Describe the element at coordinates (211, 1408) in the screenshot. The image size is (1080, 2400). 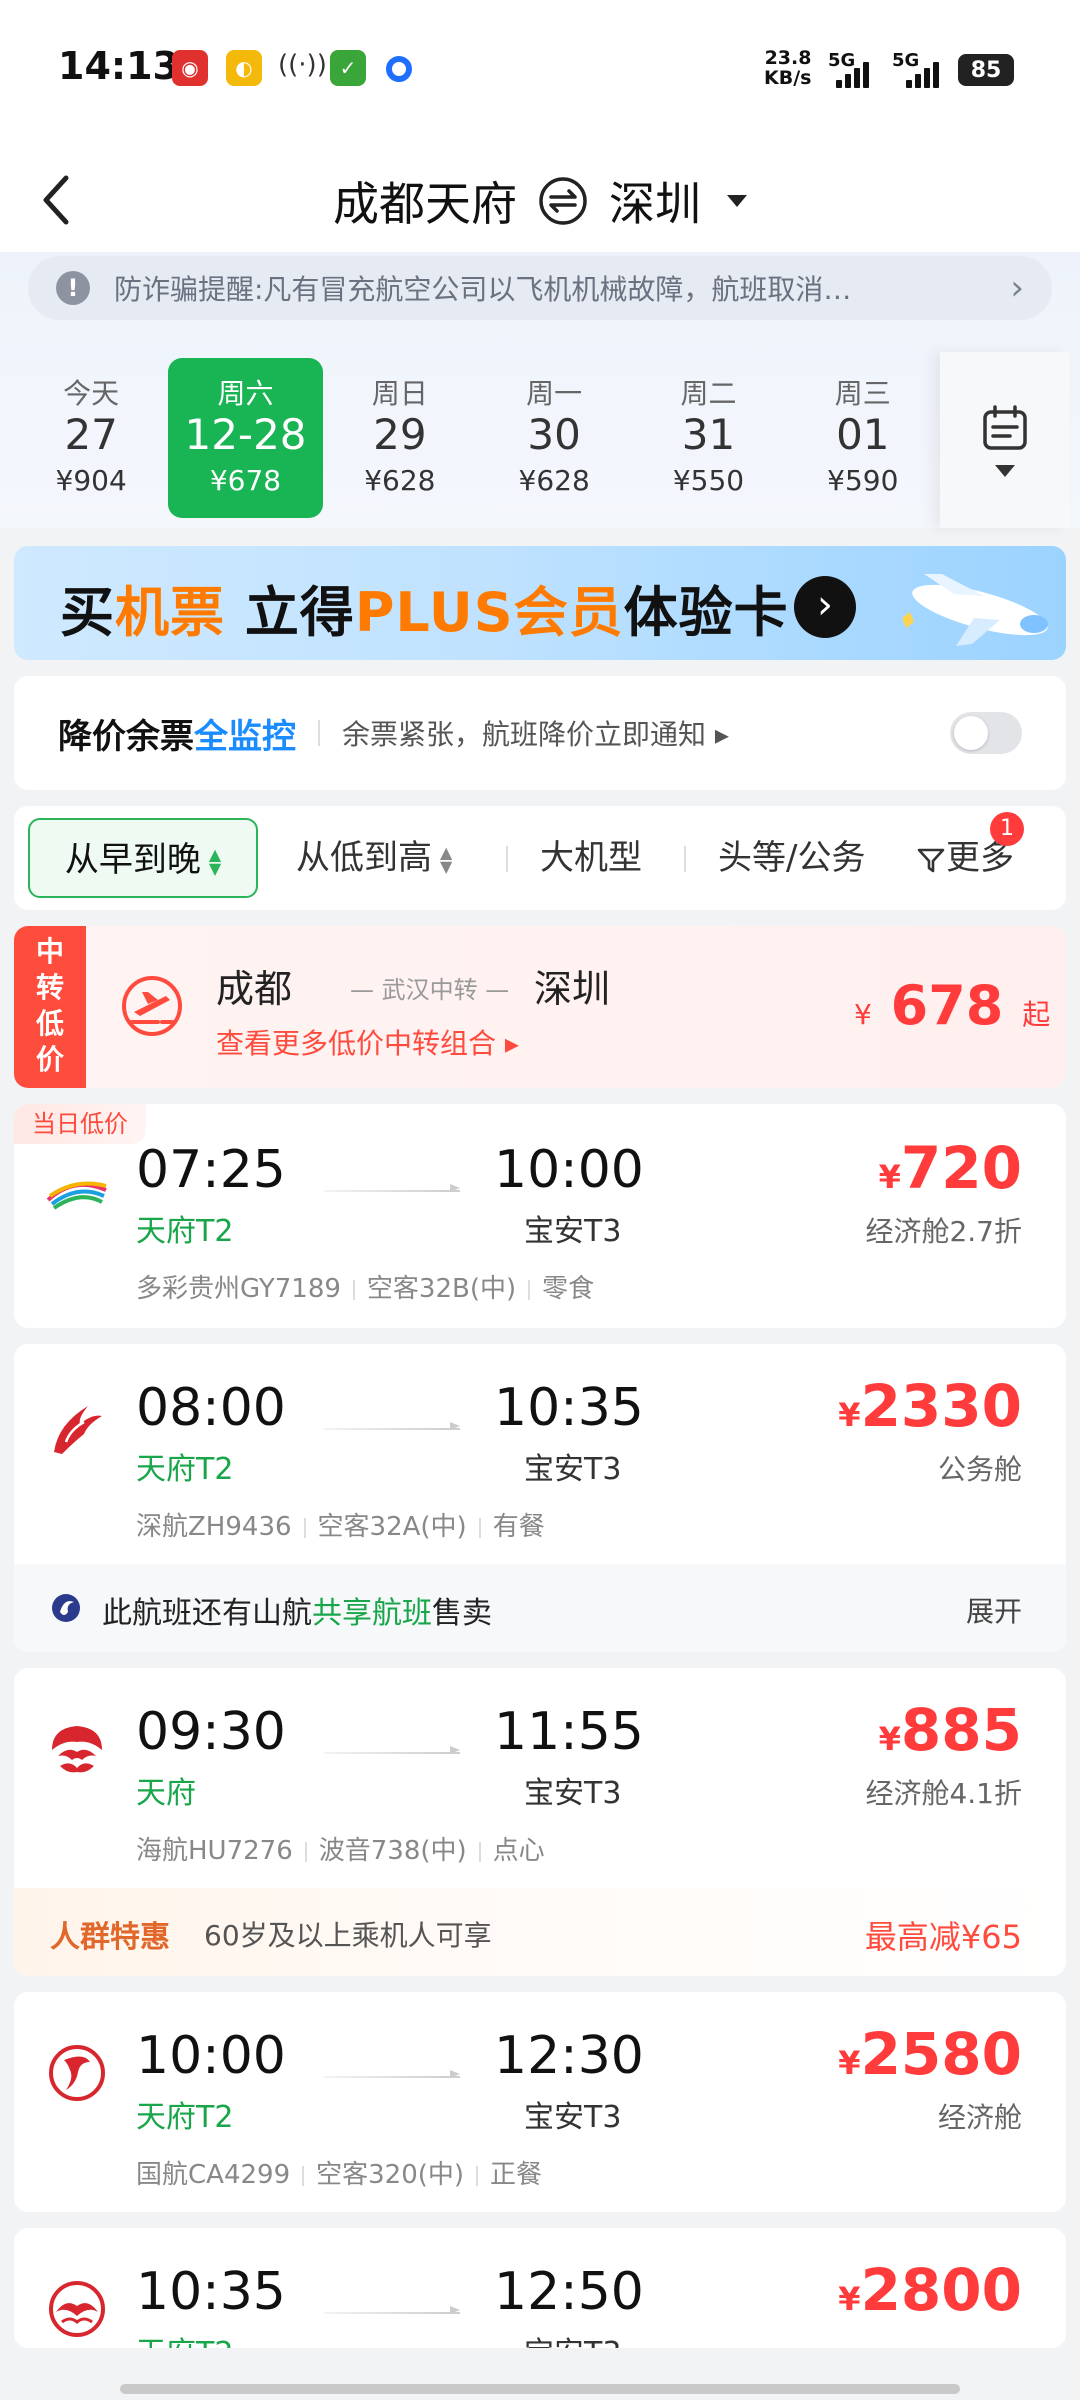
I see `departure-time: 08:00` at that location.